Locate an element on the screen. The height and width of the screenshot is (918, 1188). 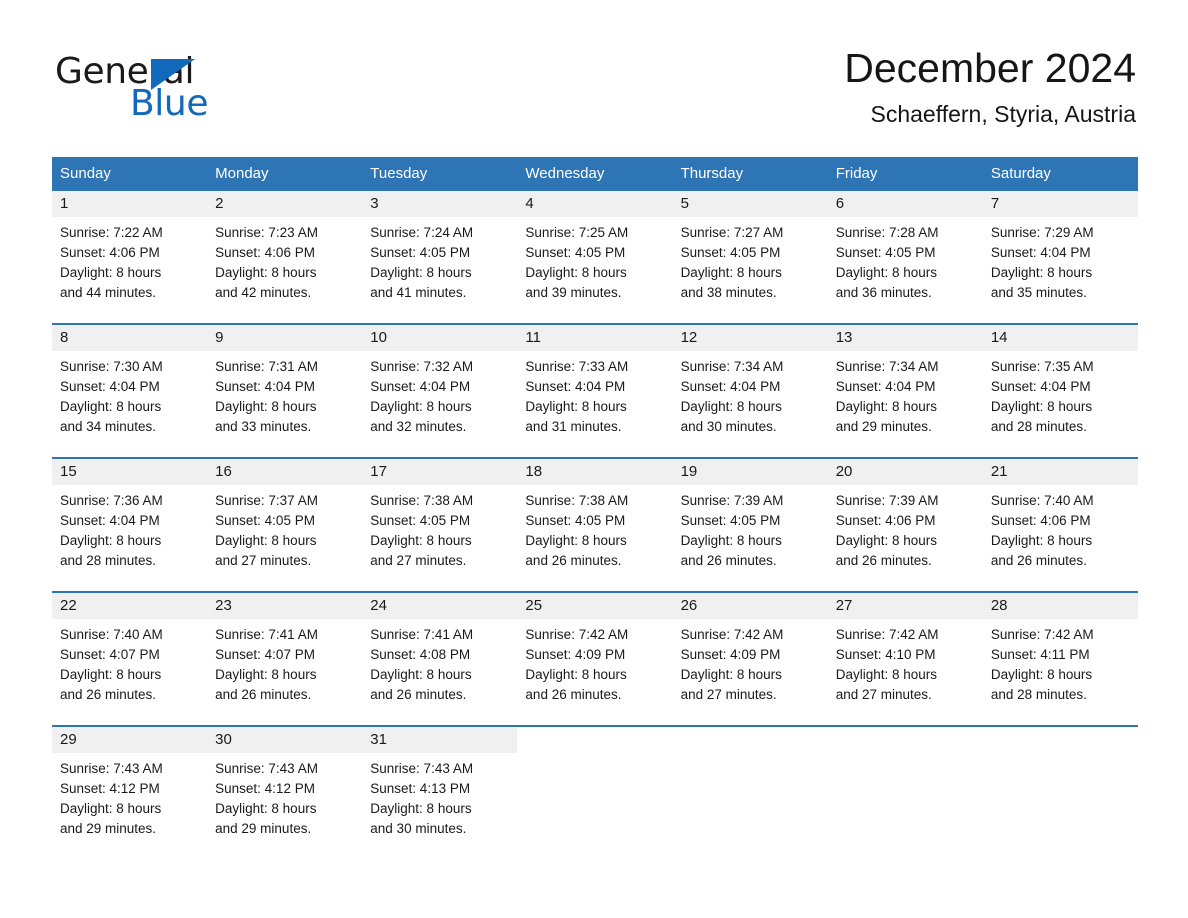
sunrise-text: Sunrise: 7:34 AM is located at coordinates (732, 366).